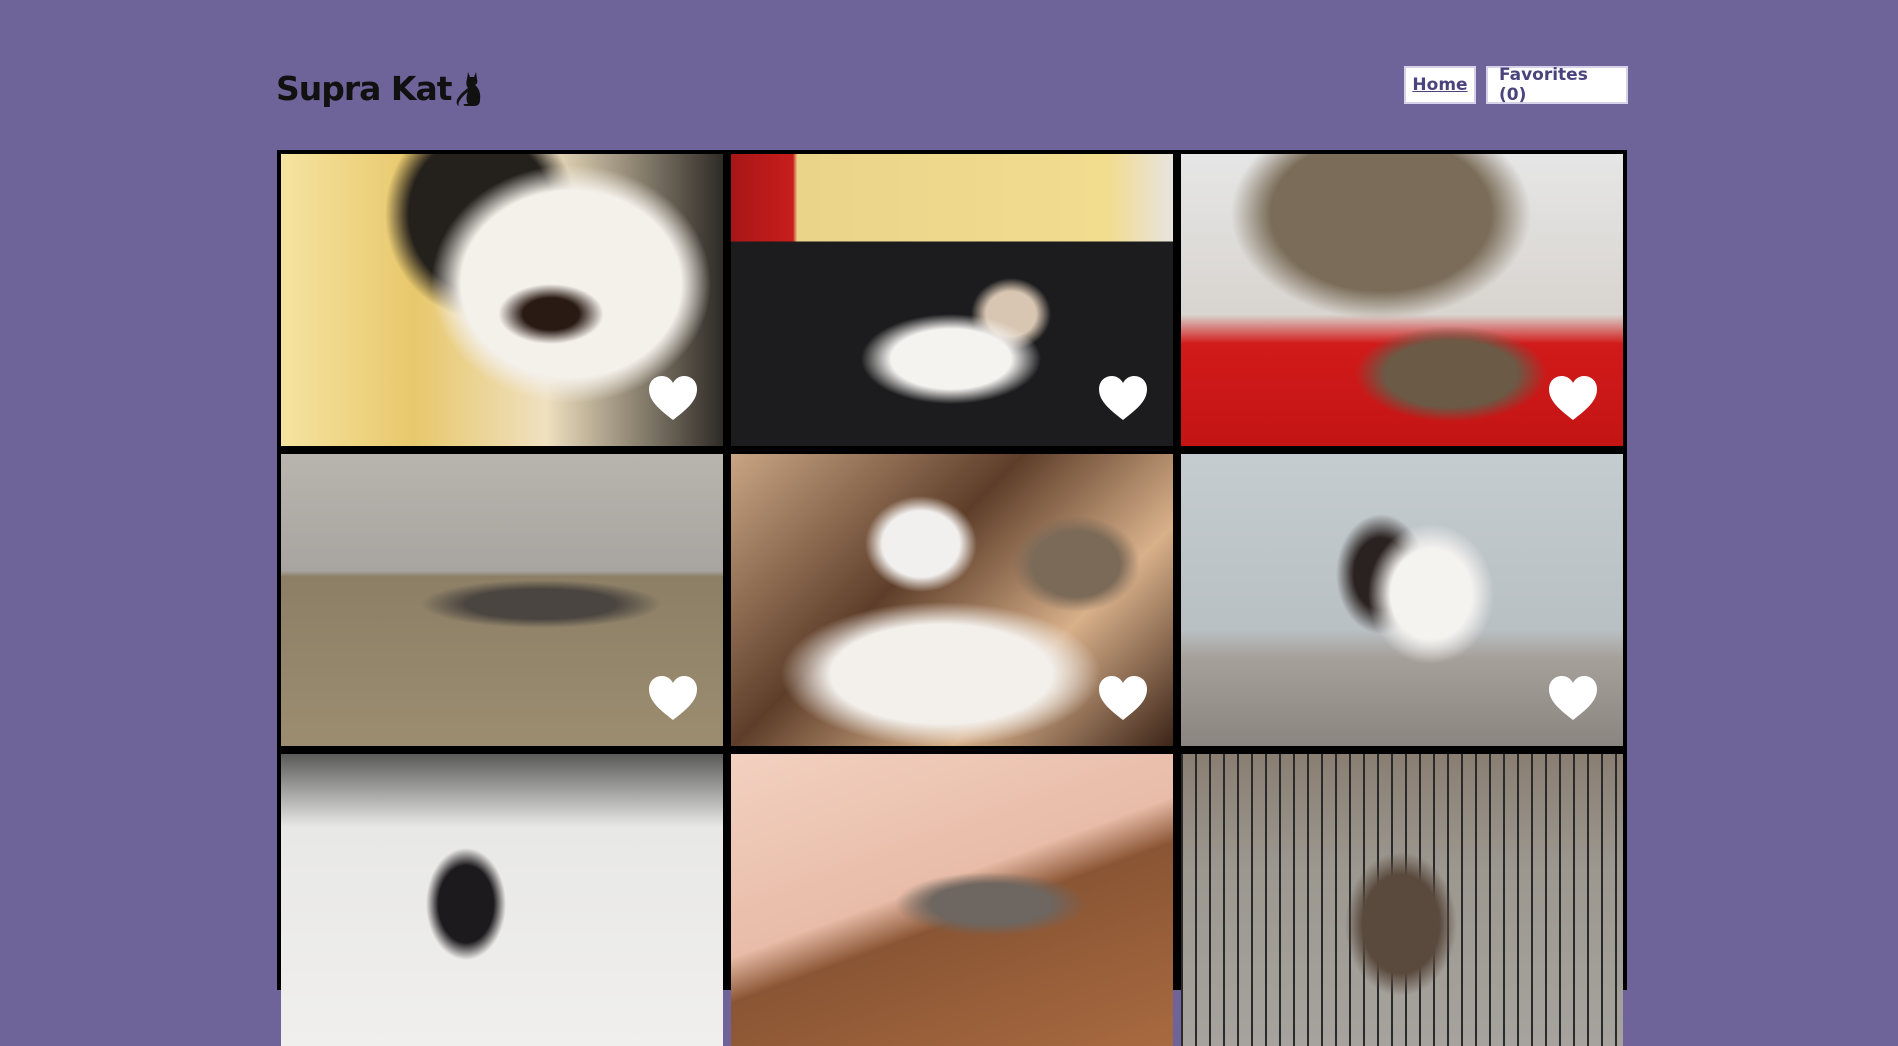 The image size is (1898, 1046). What do you see at coordinates (1557, 85) in the screenshot?
I see `favorites-link: Favorites (0)` at bounding box center [1557, 85].